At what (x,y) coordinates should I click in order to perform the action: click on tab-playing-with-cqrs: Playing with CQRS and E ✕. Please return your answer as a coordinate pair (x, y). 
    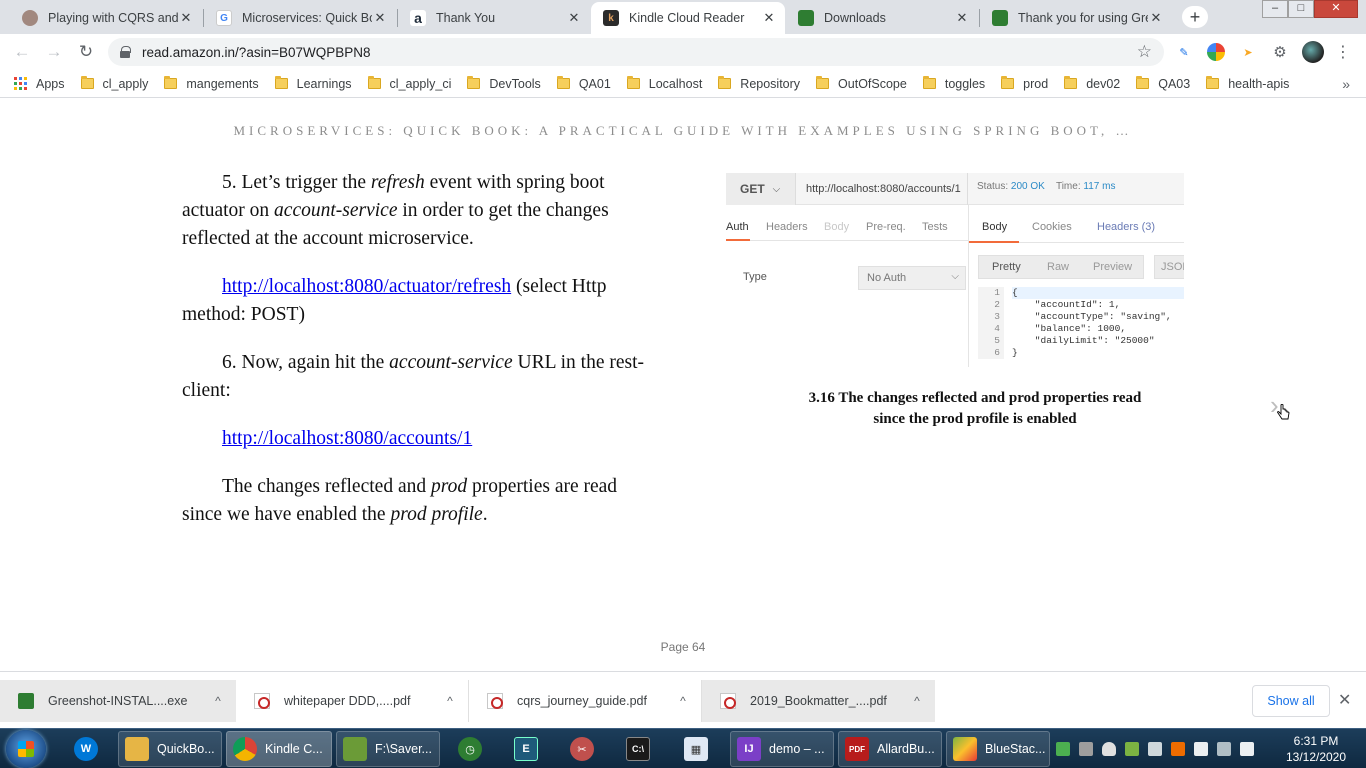
    Looking at the image, I should click on (106, 18).